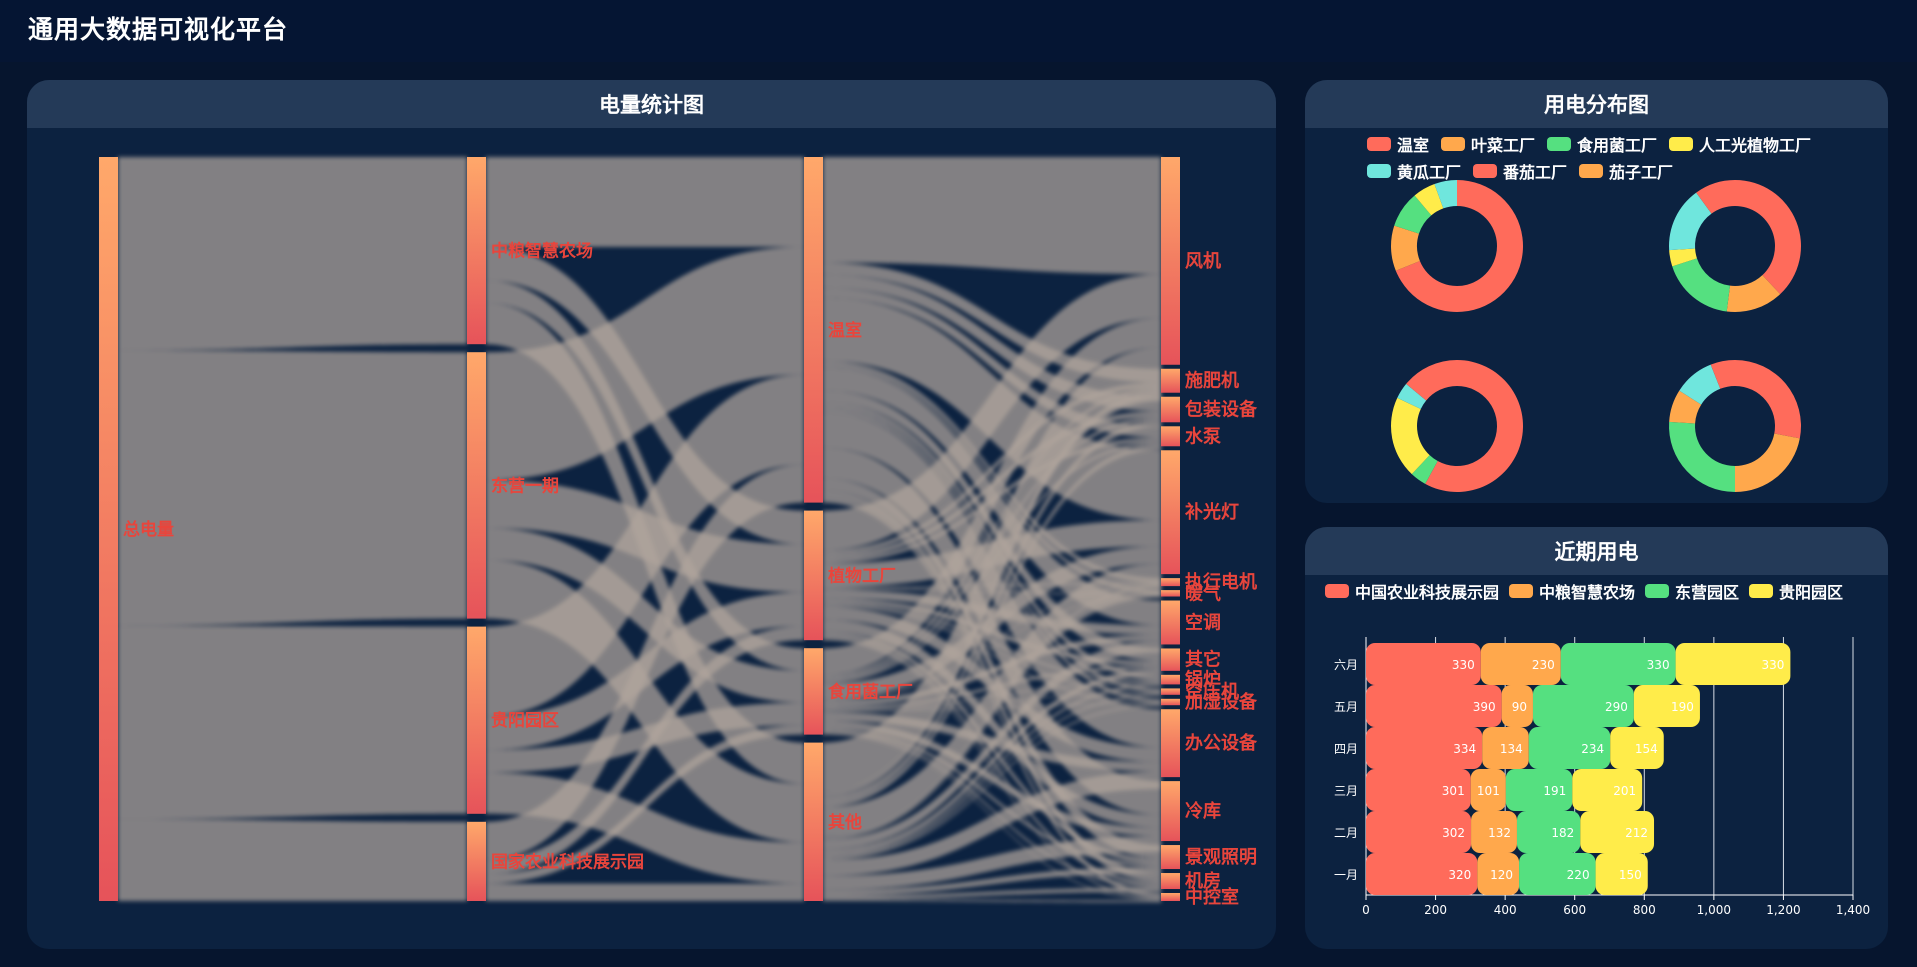 This screenshot has width=1917, height=967. What do you see at coordinates (1646, 749) in the screenshot?
I see `bar-value-label: 154` at bounding box center [1646, 749].